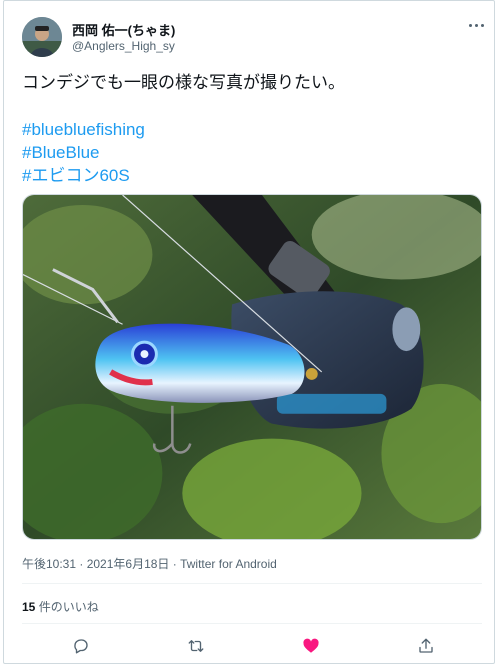  I want to click on tweet-timestamp: 午後10:31 · 2021年6月18日, so click(95, 564).